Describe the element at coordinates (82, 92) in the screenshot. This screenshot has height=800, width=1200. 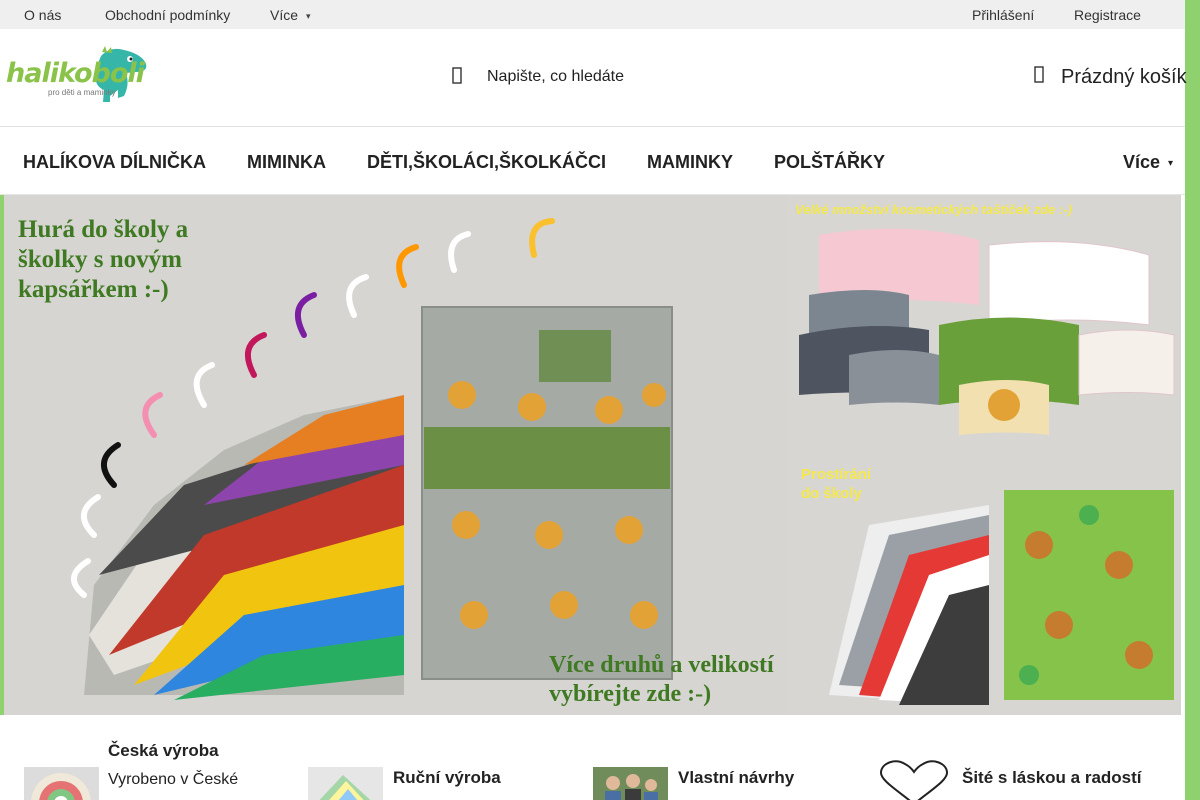
I see `logo-tagline: pro děti a maminky` at that location.